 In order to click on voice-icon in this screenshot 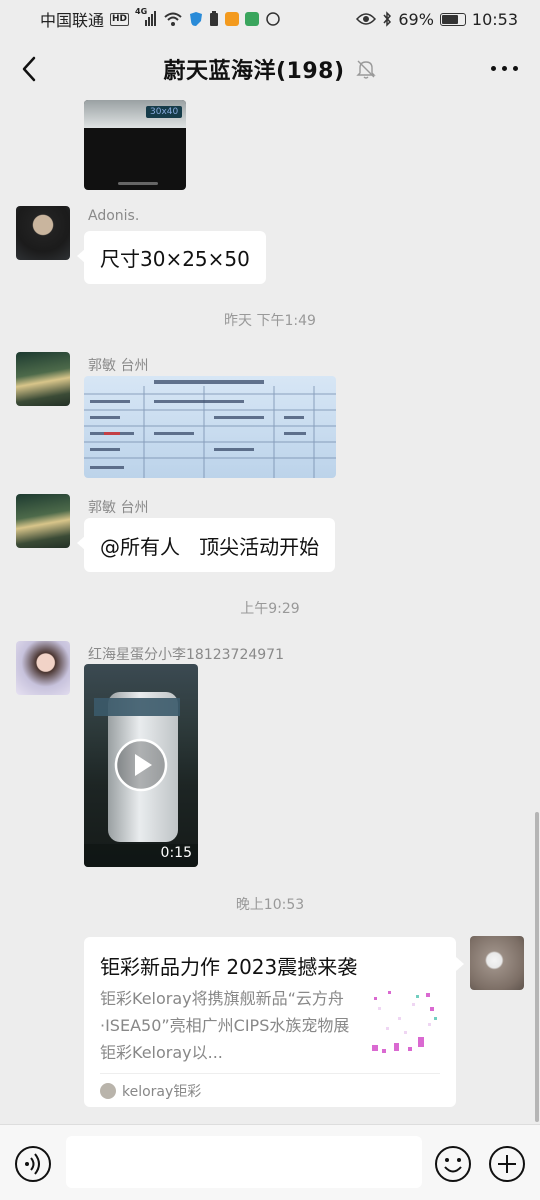, I will do `click(33, 1164)`.